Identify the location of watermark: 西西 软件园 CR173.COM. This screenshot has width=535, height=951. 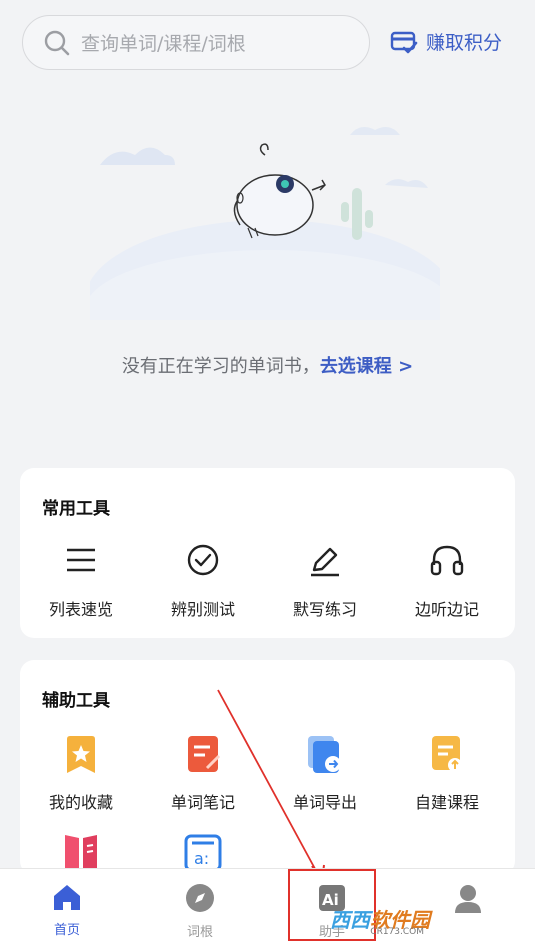
(380, 918).